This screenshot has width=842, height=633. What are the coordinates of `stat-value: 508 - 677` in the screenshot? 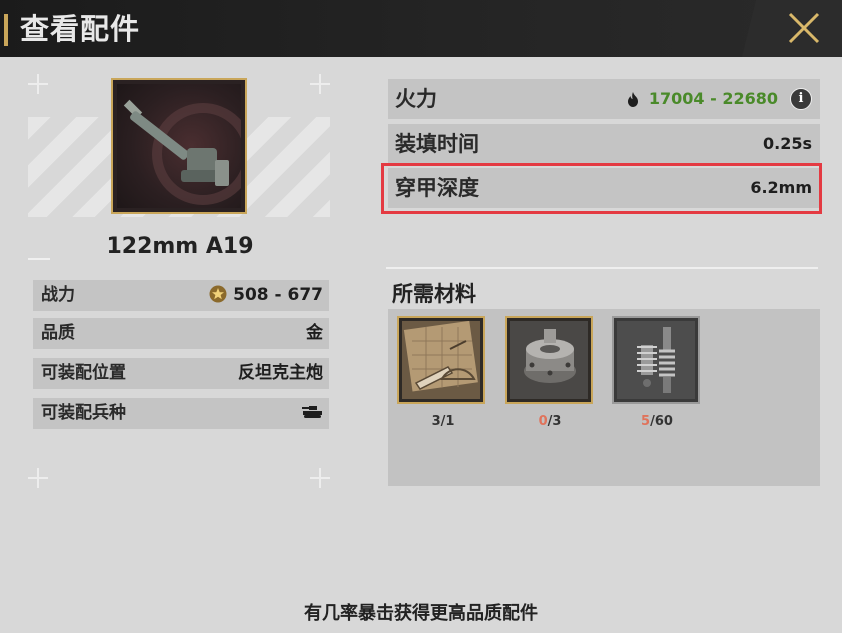 It's located at (266, 295).